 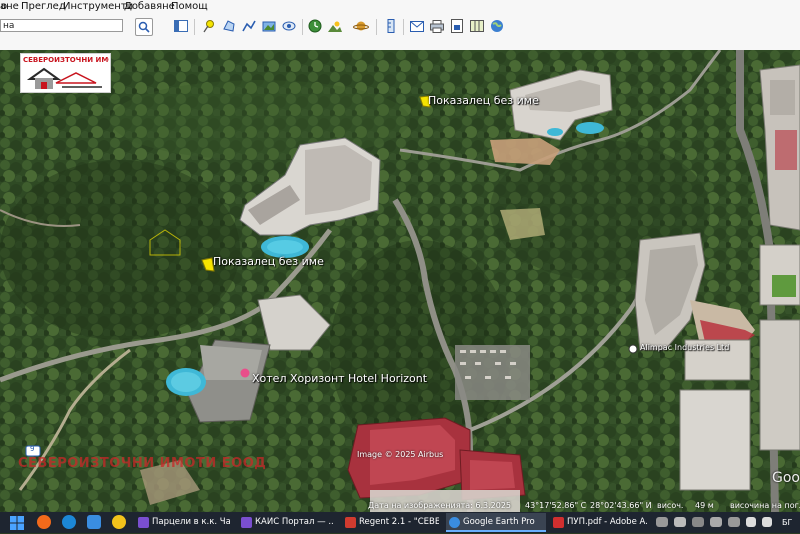 I want to click on sun-landscape-icon, so click(x=335, y=26).